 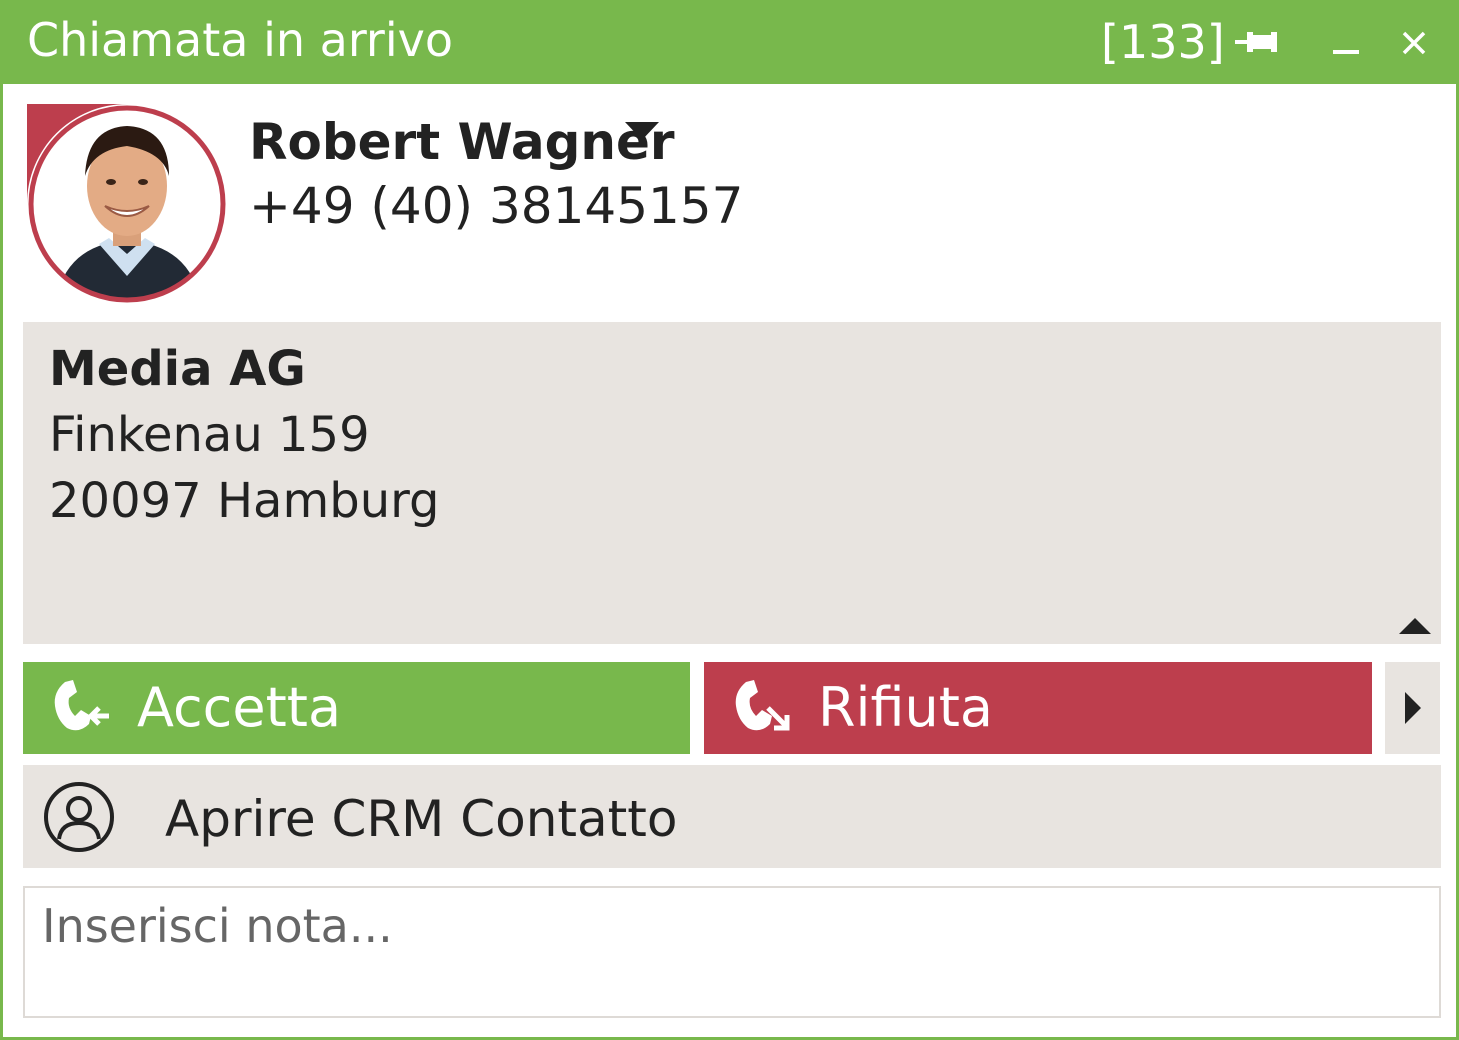 What do you see at coordinates (731, 42) in the screenshot?
I see `title-bar: Chiamata in arrivo [133]` at bounding box center [731, 42].